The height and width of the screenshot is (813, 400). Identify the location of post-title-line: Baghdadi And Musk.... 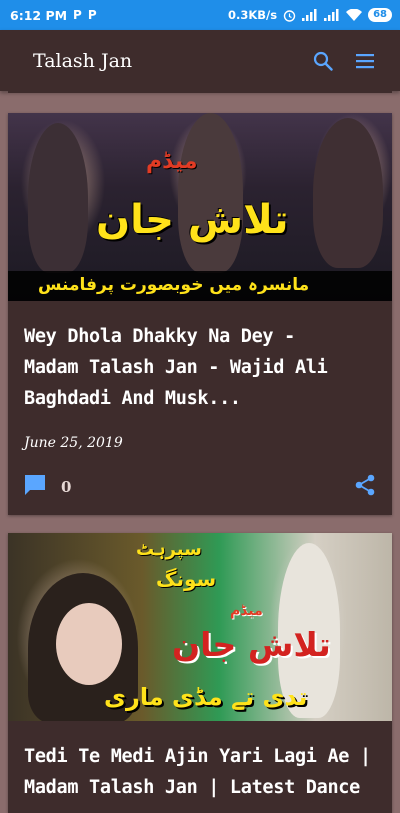
(200, 398).